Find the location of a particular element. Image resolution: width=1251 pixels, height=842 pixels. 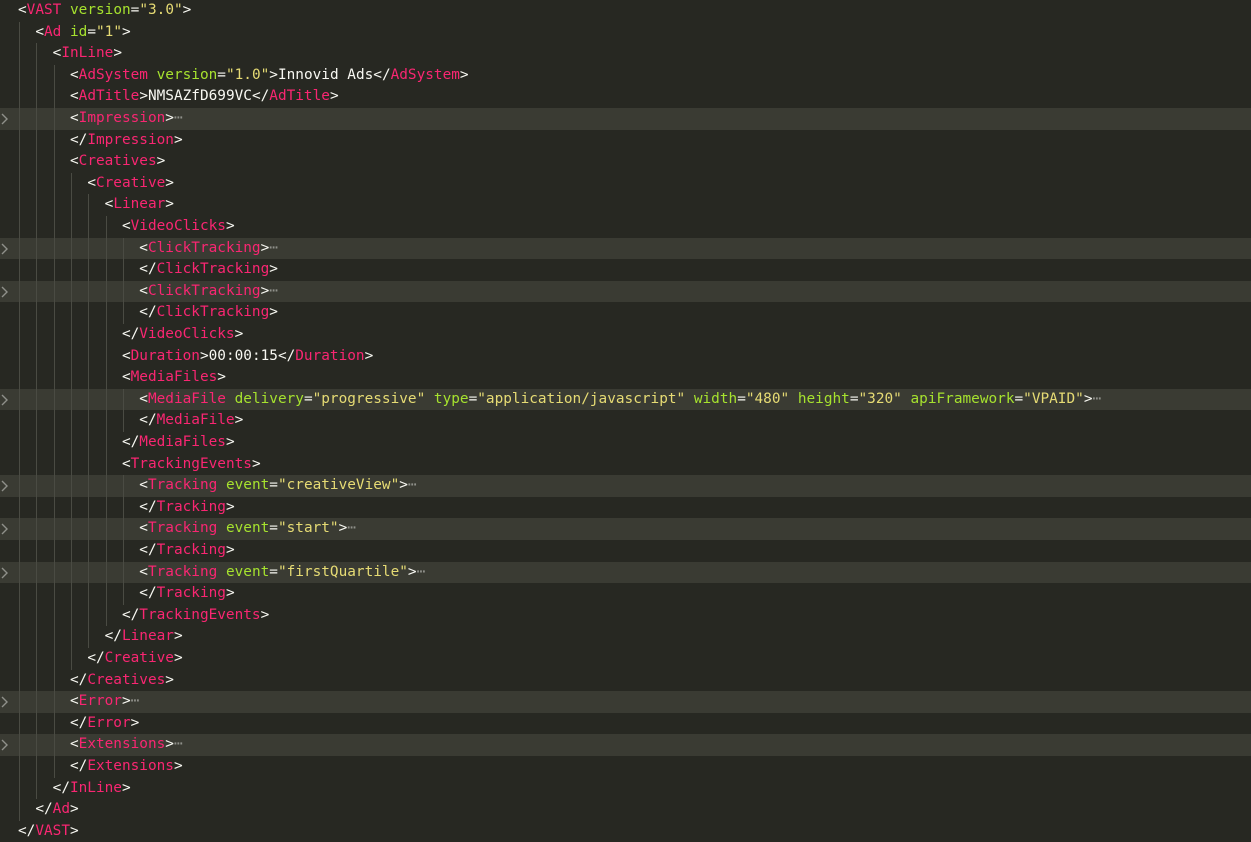

line-code: </Extensions> is located at coordinates (126, 767).